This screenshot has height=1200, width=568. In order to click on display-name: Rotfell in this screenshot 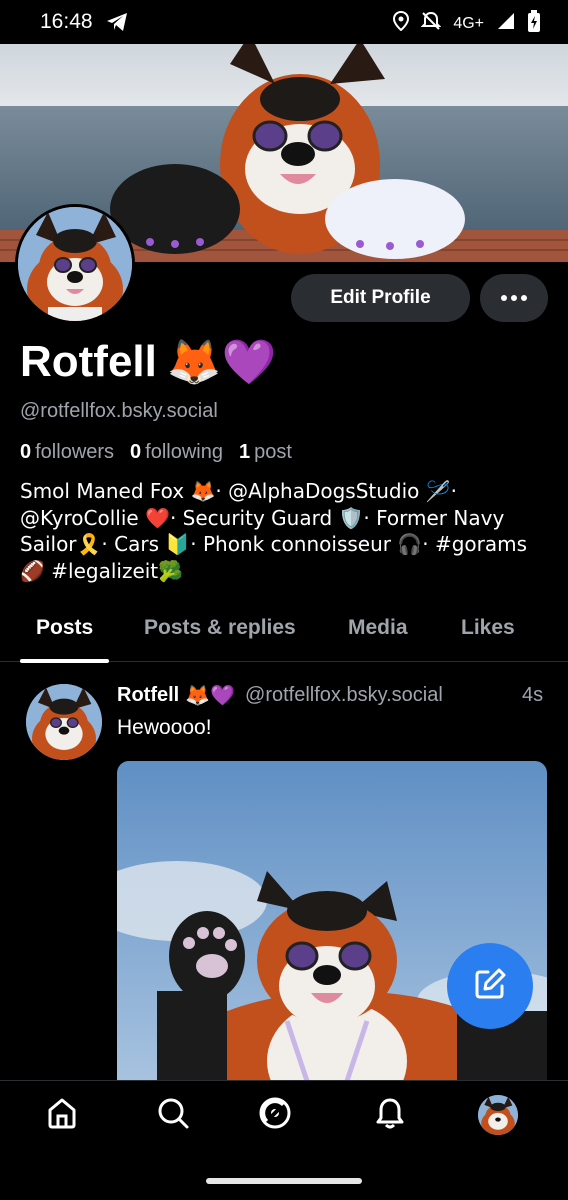, I will do `click(88, 361)`.